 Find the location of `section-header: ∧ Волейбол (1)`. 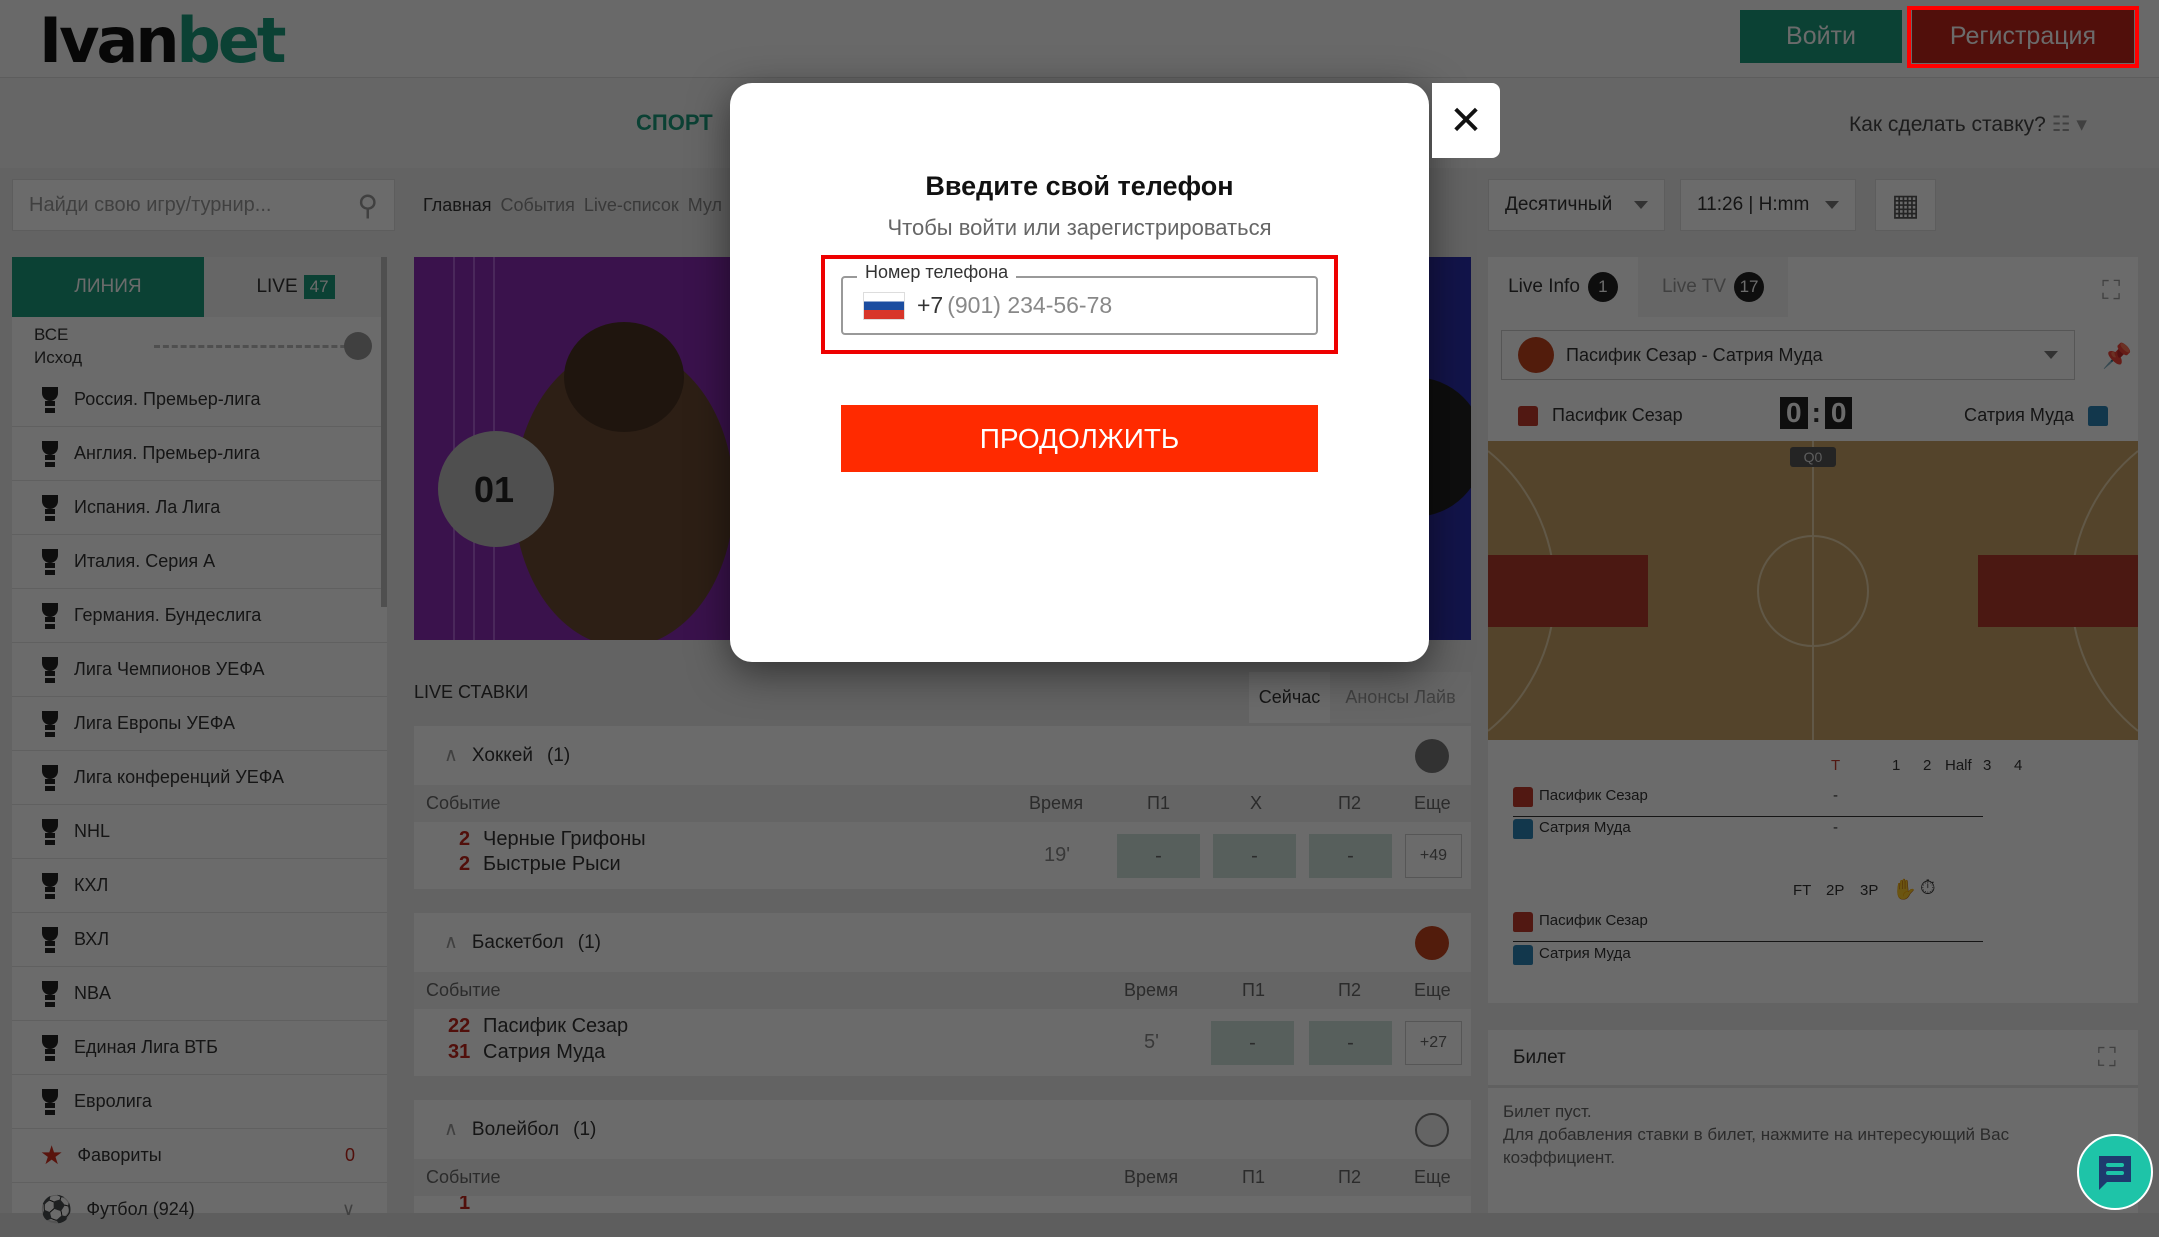

section-header: ∧ Волейбол (1) is located at coordinates (942, 1129).